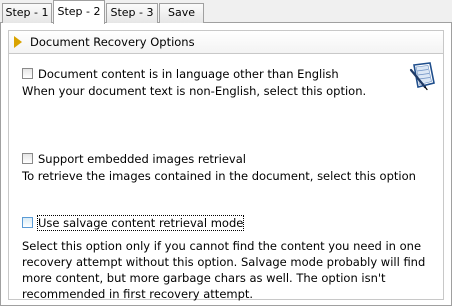 This screenshot has height=306, width=452. I want to click on tab-save: Save, so click(181, 13).